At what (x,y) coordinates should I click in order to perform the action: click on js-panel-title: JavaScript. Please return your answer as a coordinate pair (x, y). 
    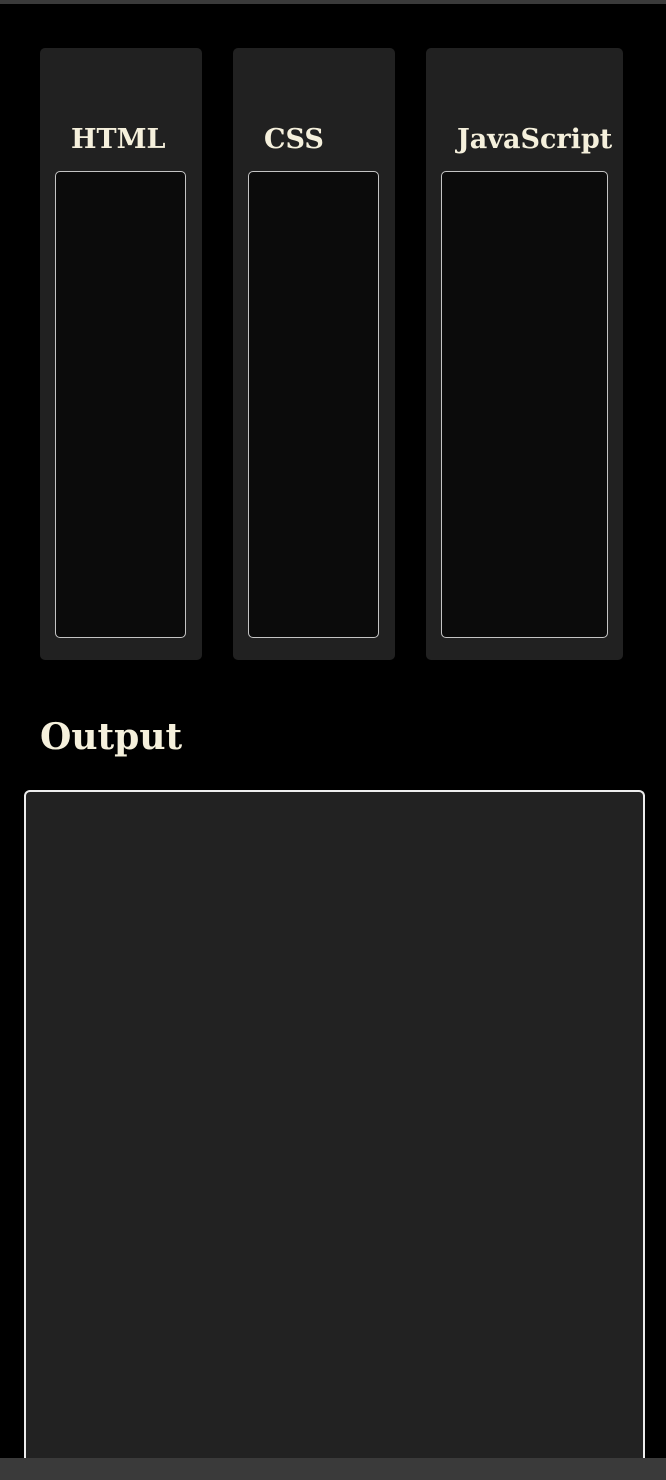
    Looking at the image, I should click on (535, 139).